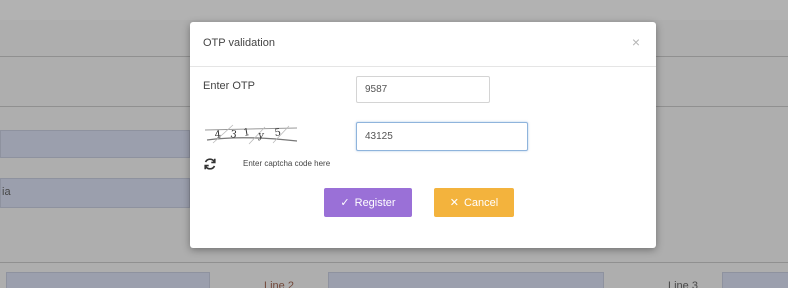 The width and height of the screenshot is (788, 288). Describe the element at coordinates (423, 44) in the screenshot. I see `modal-header: OTP validation ×` at that location.